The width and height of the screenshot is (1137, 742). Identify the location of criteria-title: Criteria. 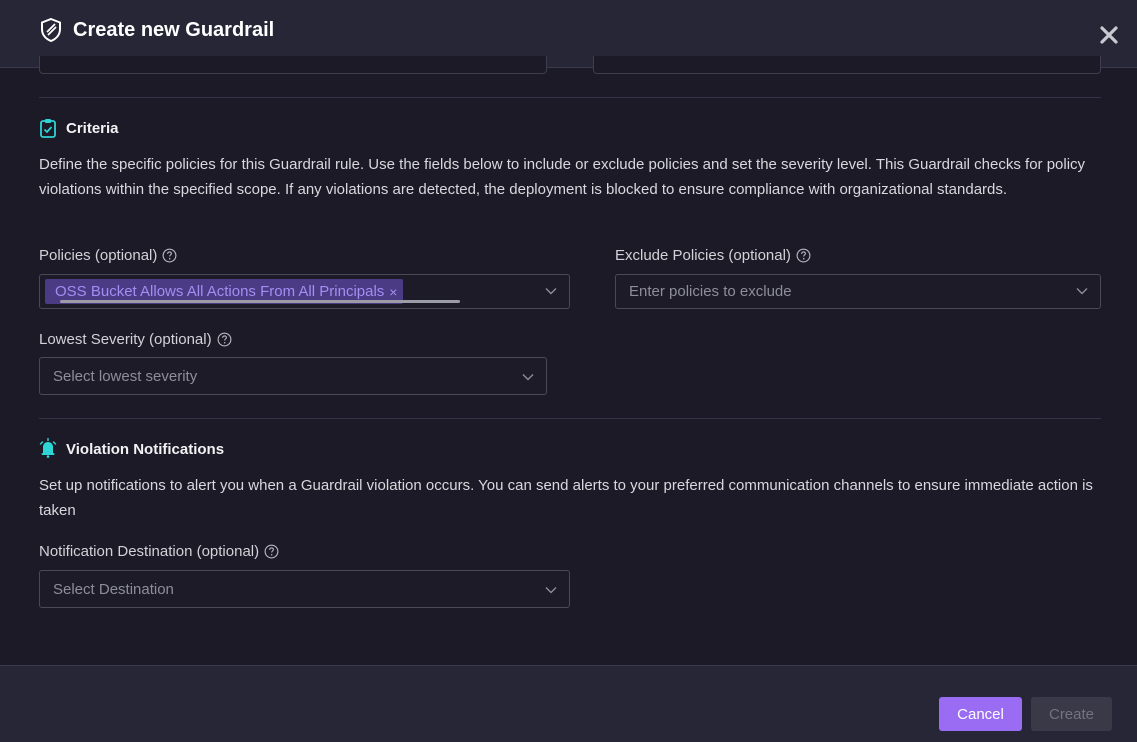
(92, 128).